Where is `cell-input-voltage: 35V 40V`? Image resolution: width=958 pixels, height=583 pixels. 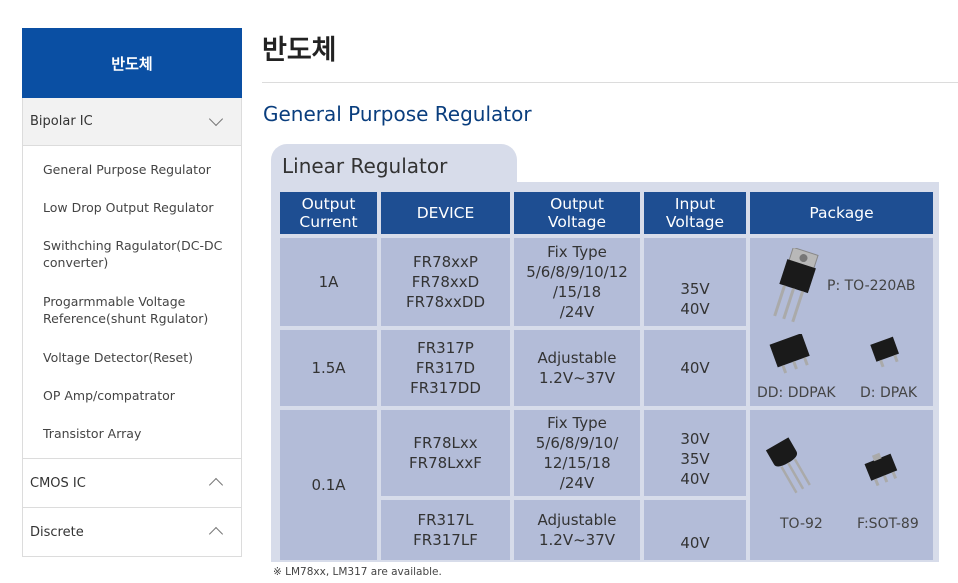 cell-input-voltage: 35V 40V is located at coordinates (695, 282).